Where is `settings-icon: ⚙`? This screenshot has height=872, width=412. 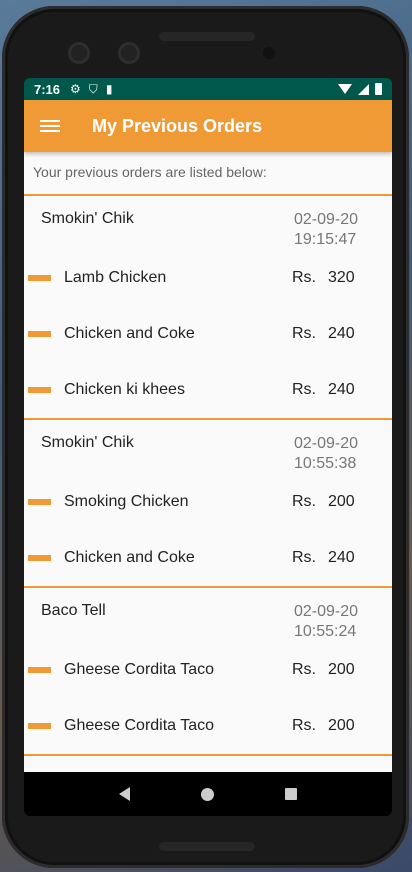
settings-icon: ⚙ is located at coordinates (75, 89).